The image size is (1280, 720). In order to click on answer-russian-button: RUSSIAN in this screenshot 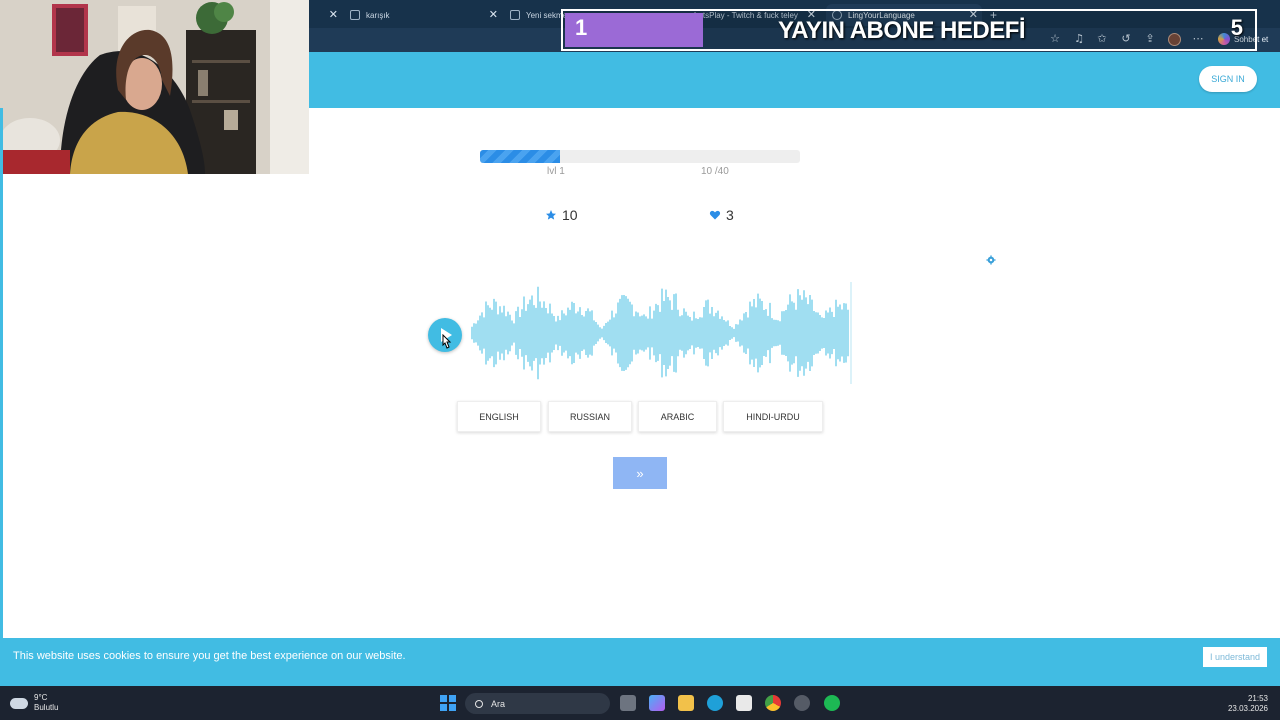, I will do `click(590, 416)`.